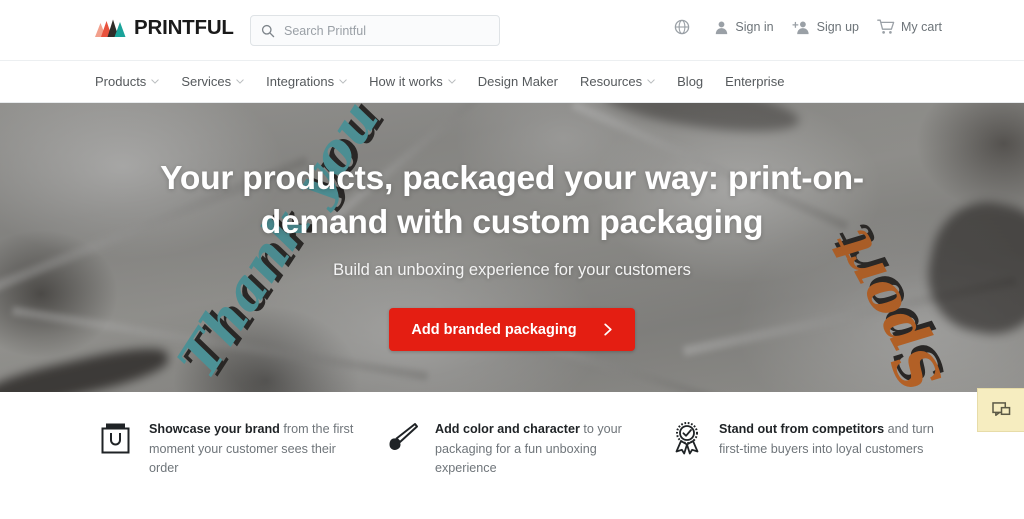 This screenshot has height=519, width=1024. Describe the element at coordinates (921, 27) in the screenshot. I see `my-cart-label: My cart` at that location.